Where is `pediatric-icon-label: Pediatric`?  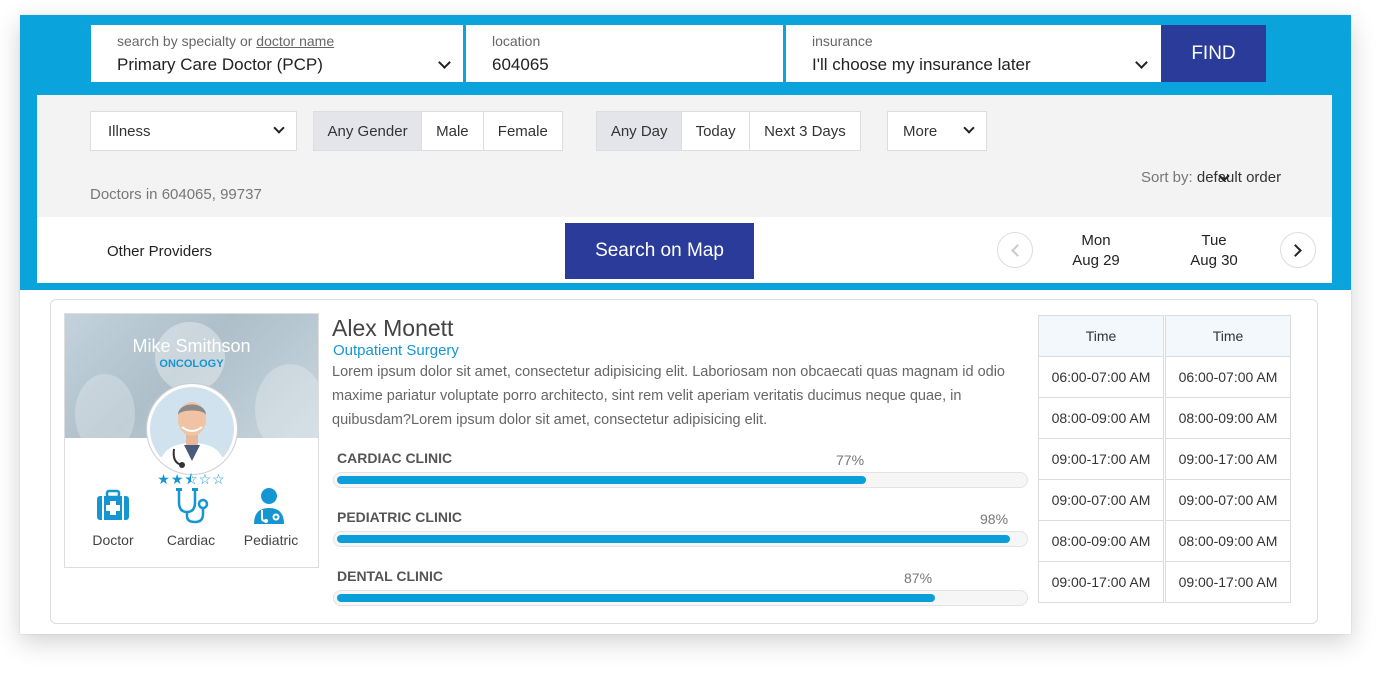
pediatric-icon-label: Pediatric is located at coordinates (271, 540).